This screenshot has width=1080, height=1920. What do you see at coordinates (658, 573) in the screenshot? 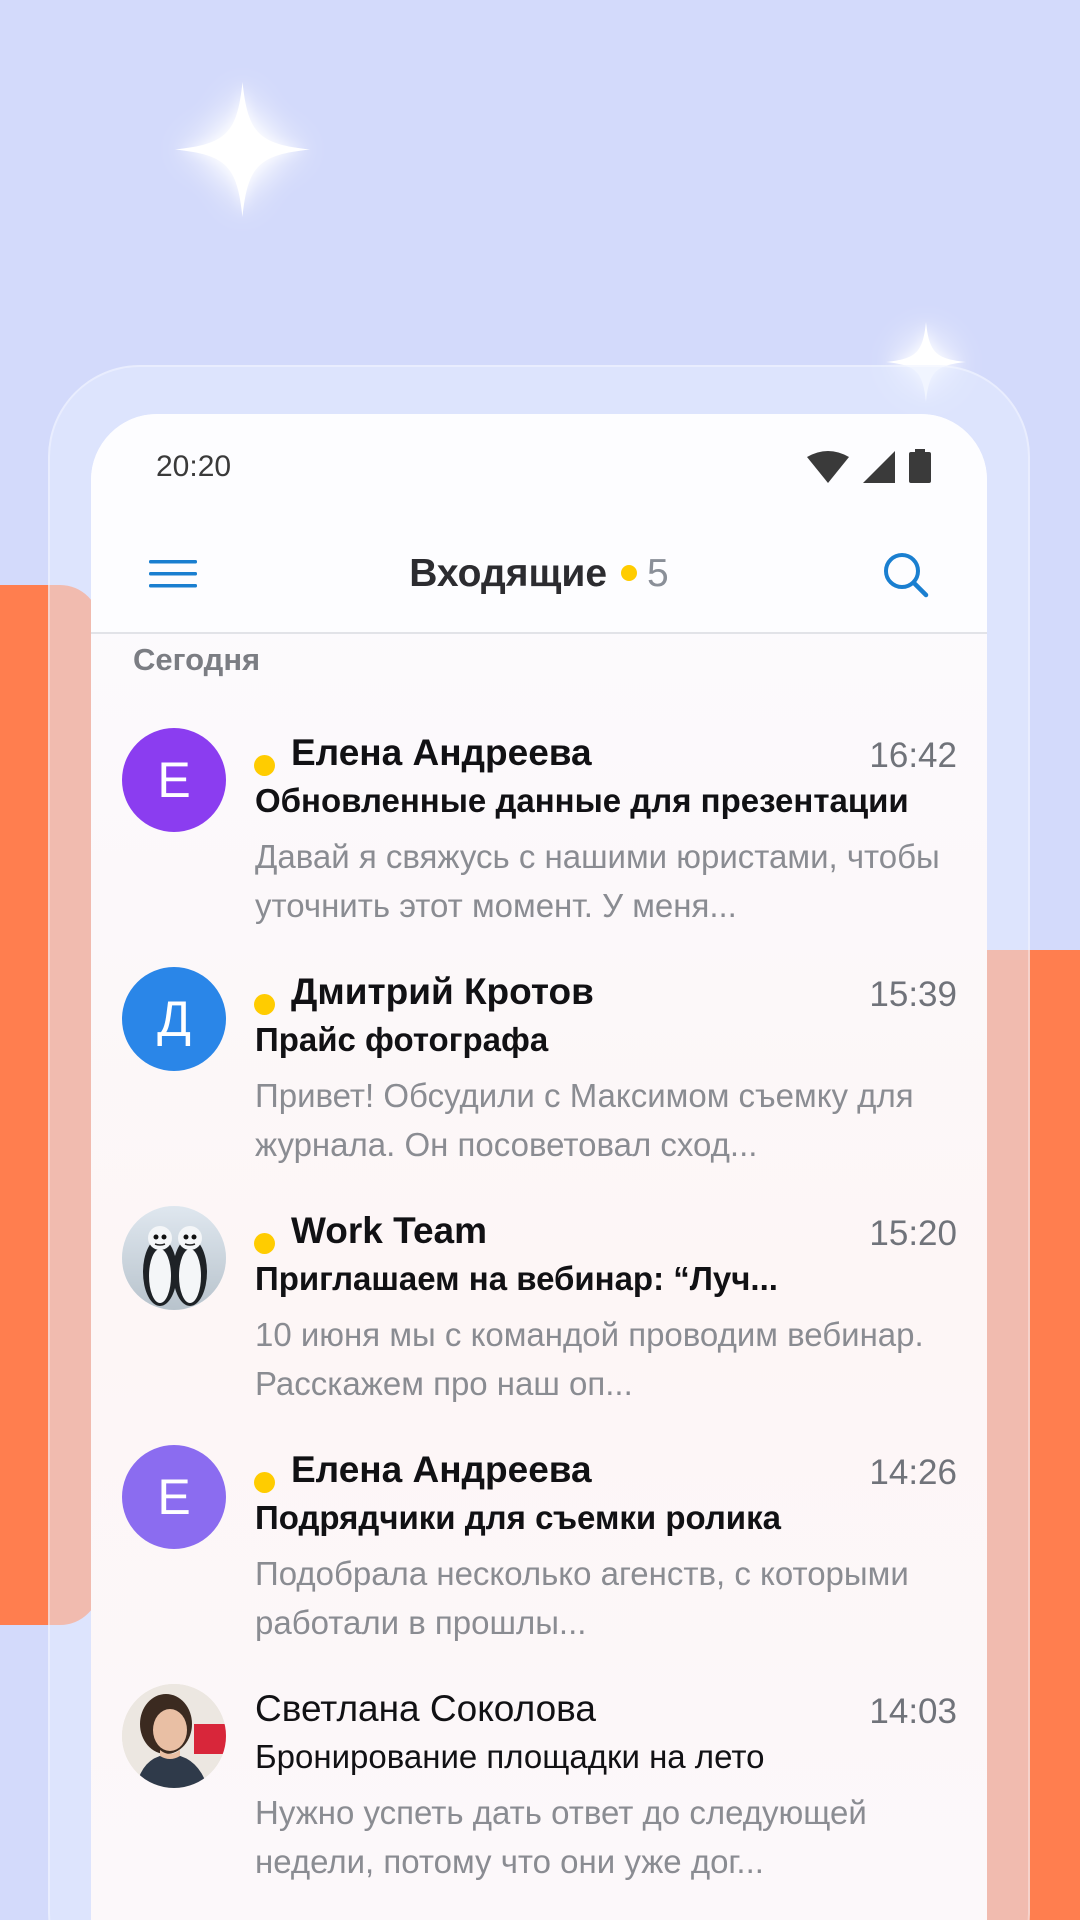
I see `unread-count: 5` at bounding box center [658, 573].